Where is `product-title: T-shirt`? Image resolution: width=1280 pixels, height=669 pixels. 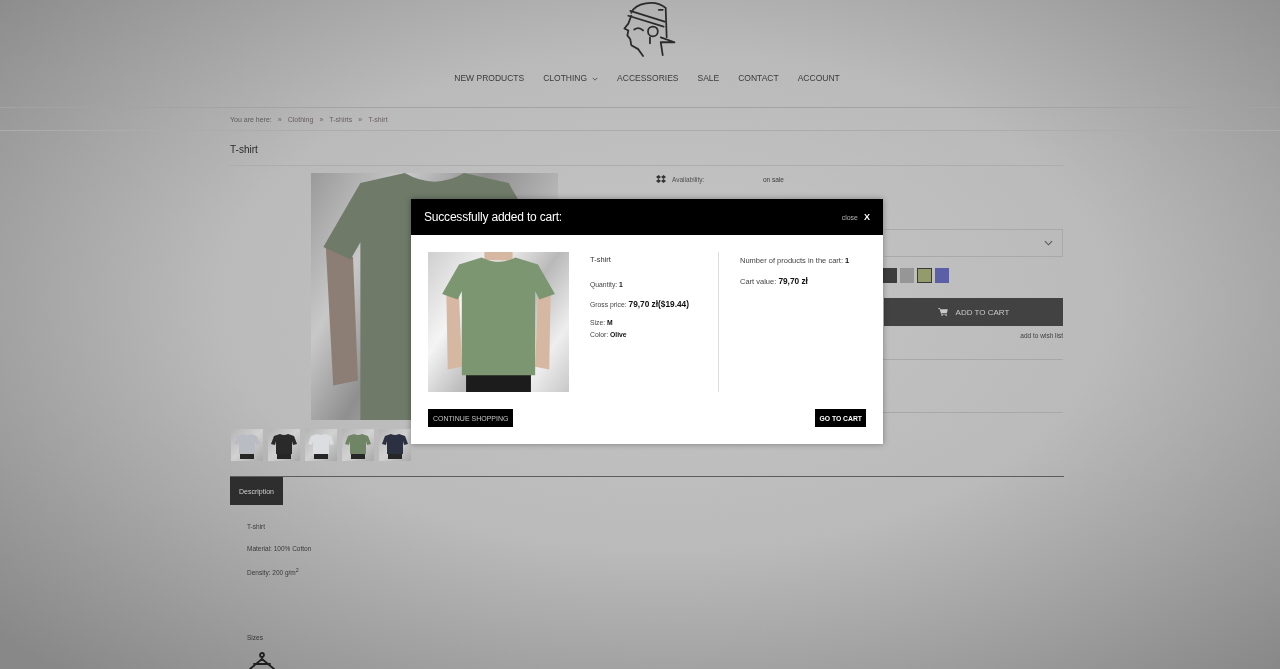 product-title: T-shirt is located at coordinates (244, 149).